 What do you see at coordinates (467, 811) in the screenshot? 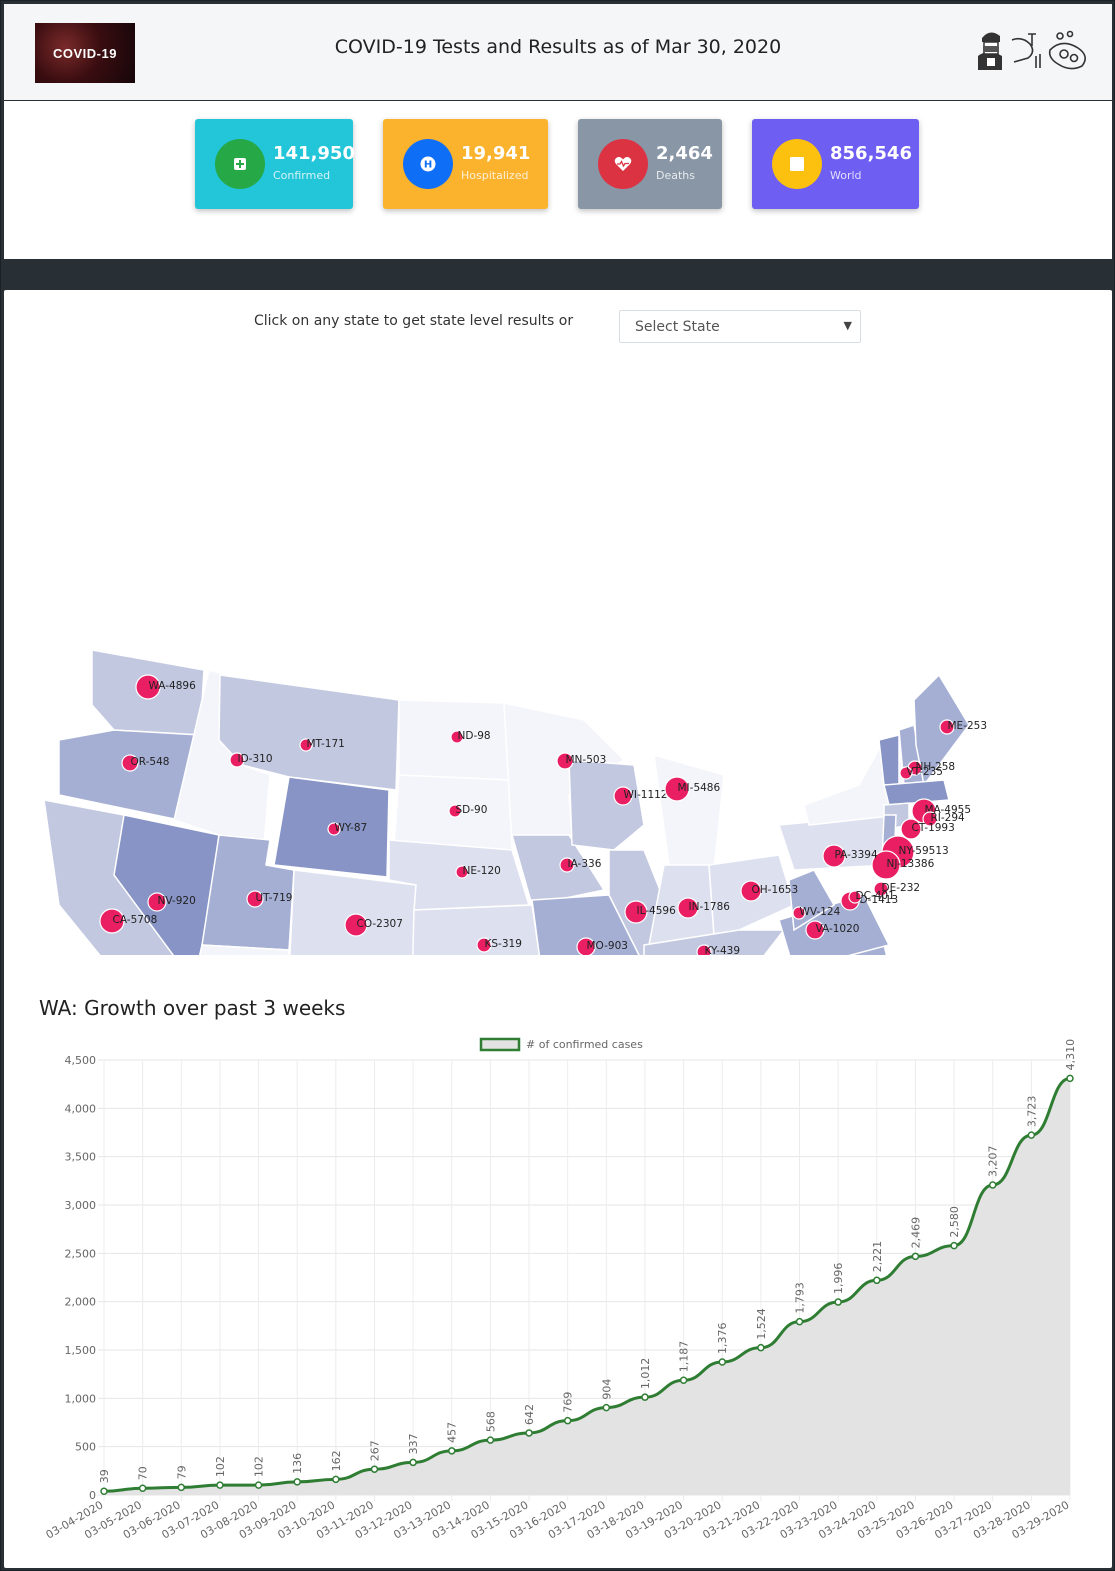
I see `state-marker: SD-90` at bounding box center [467, 811].